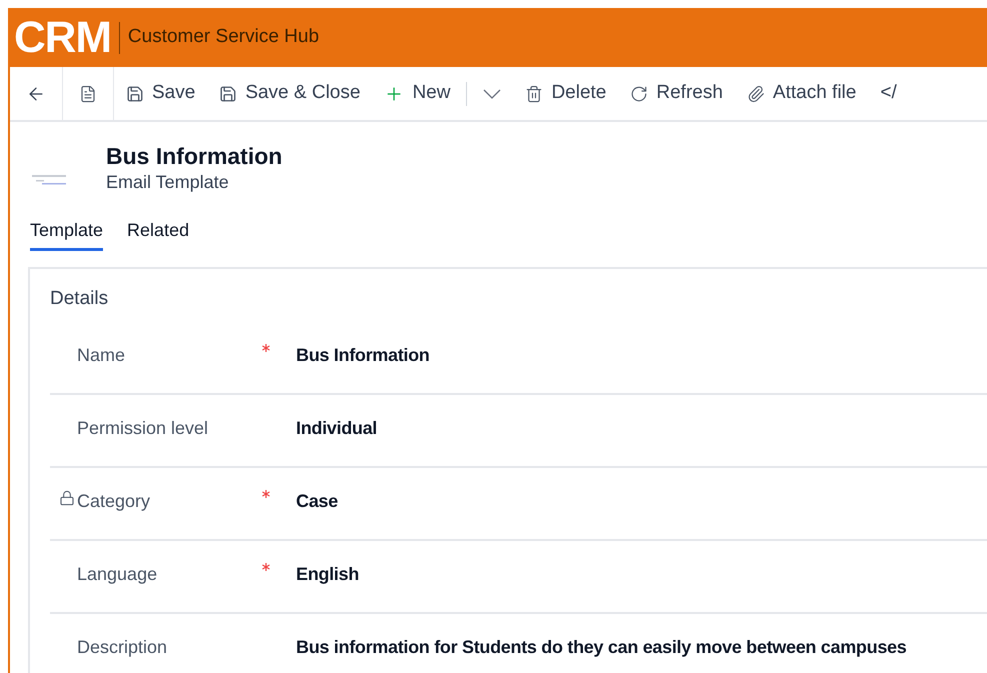 Image resolution: width=987 pixels, height=673 pixels. I want to click on trash-icon, so click(534, 93).